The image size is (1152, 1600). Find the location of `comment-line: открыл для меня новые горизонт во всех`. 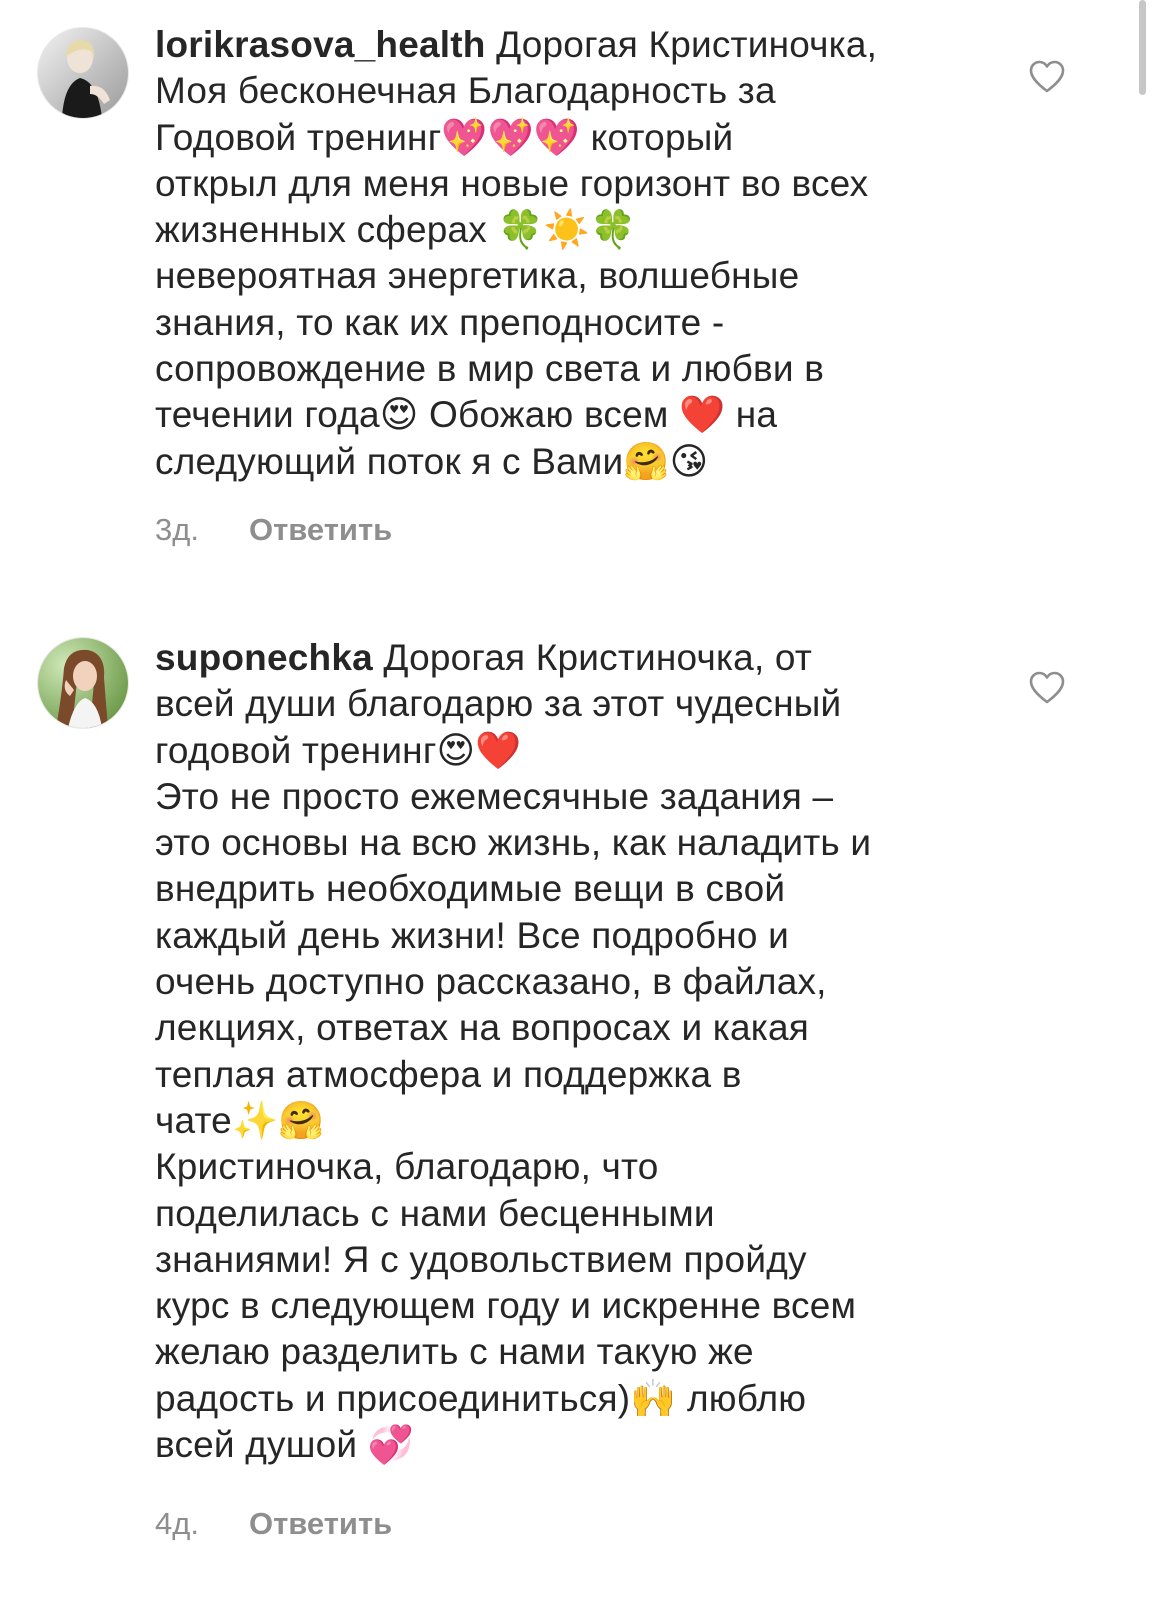

comment-line: открыл для меня новые горизонт во всех is located at coordinates (512, 183).